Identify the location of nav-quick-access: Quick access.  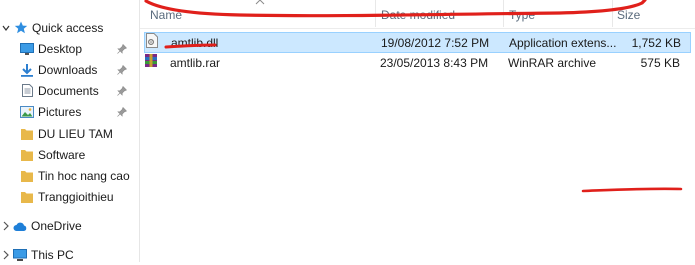
(69, 28).